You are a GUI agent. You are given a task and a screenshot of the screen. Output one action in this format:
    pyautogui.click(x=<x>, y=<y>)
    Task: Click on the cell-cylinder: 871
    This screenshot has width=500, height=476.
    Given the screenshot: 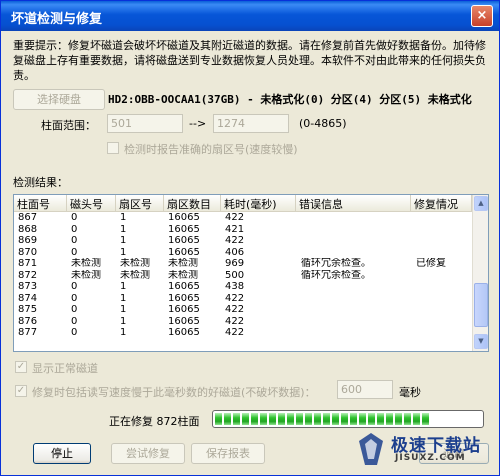 What is the action you would take?
    pyautogui.click(x=28, y=263)
    